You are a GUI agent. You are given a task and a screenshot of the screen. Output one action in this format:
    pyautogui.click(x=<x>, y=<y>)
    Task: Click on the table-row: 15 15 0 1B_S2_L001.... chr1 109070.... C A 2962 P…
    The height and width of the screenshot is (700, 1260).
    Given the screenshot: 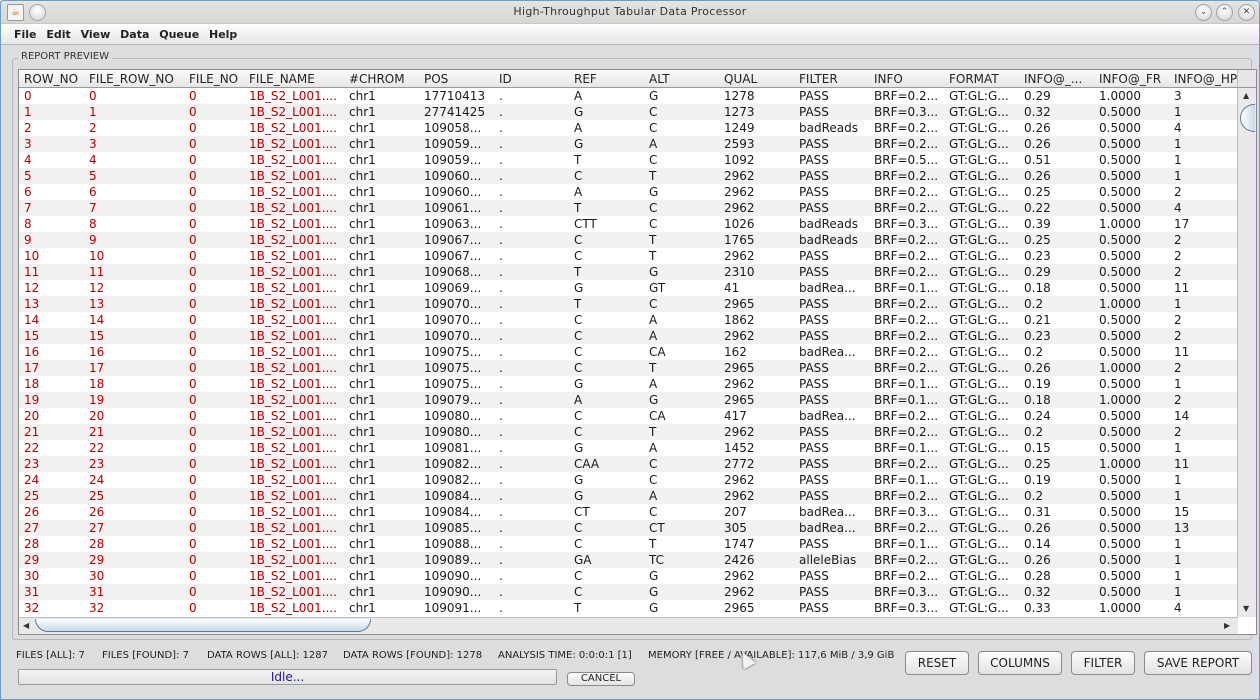 What is the action you would take?
    pyautogui.click(x=628, y=336)
    